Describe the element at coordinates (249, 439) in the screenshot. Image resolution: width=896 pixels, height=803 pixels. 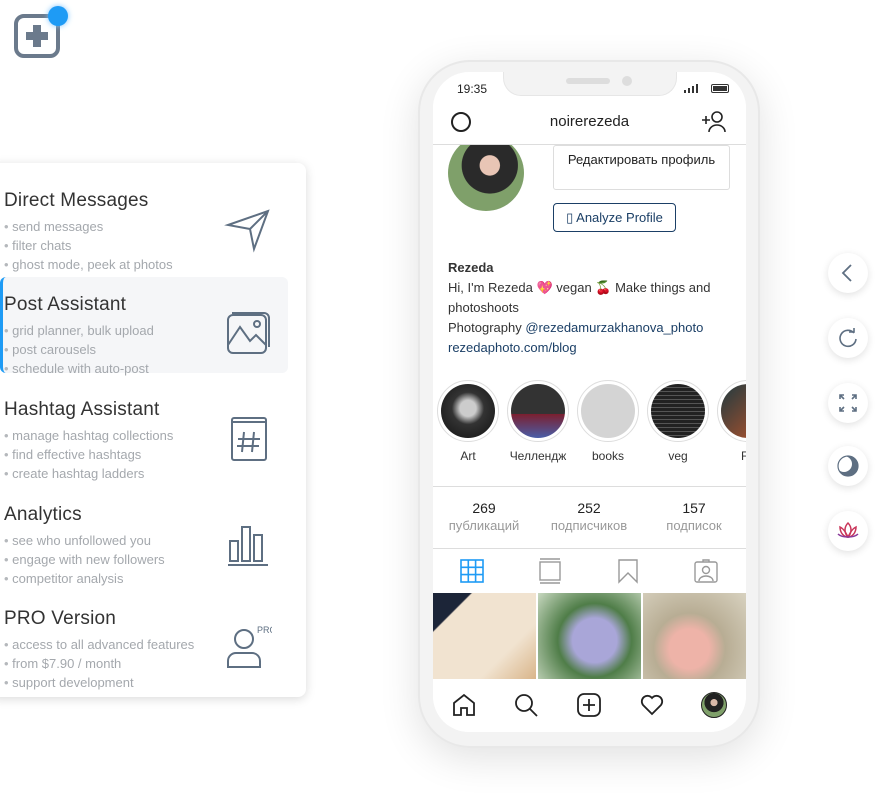
I see `hashtag-book-icon` at that location.